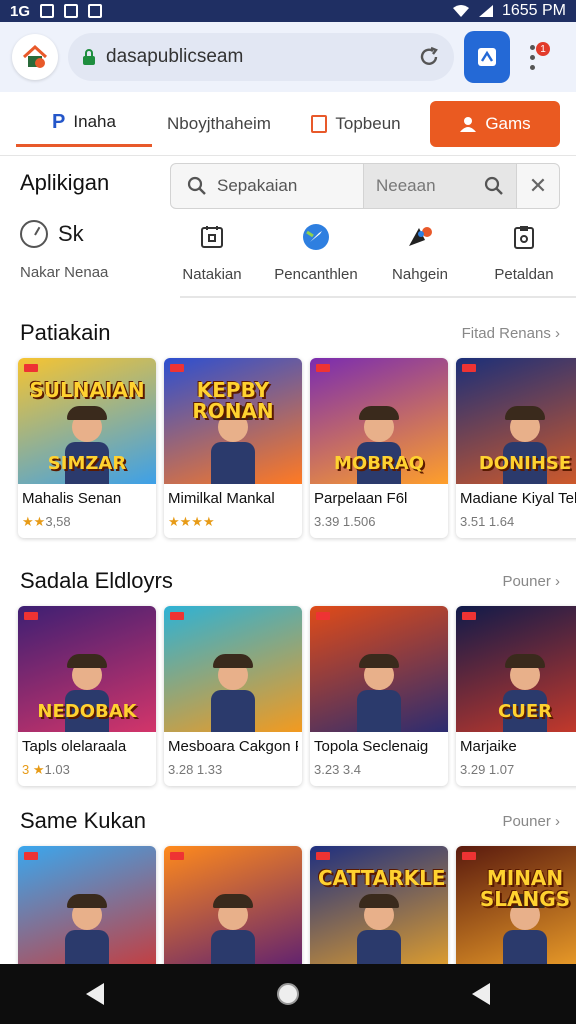  Describe the element at coordinates (87, 511) in the screenshot. I see `game-info: Mahalis Senan ★★3,58` at that location.